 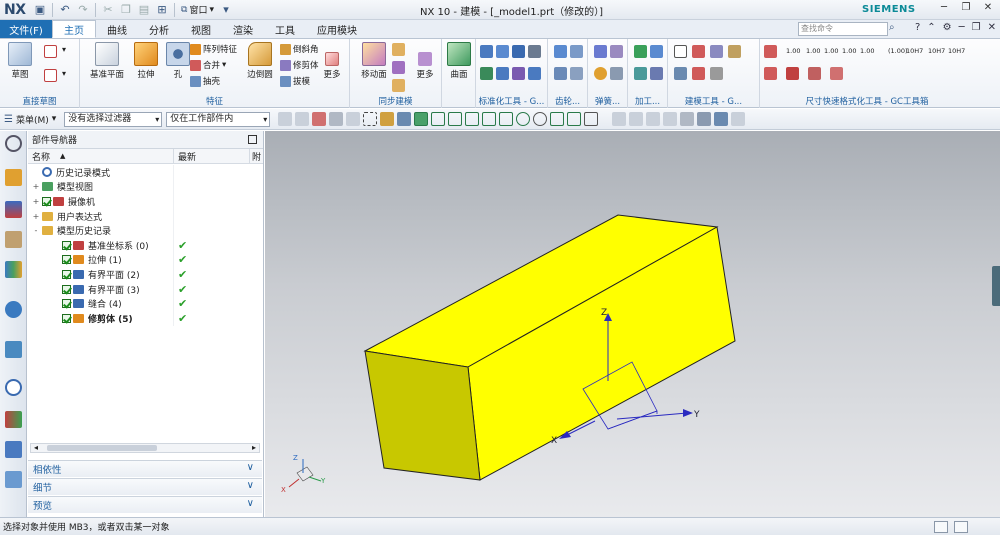 I want to click on selection-scope-dropdown: 仅在工作部件内 ▾, so click(x=218, y=119).